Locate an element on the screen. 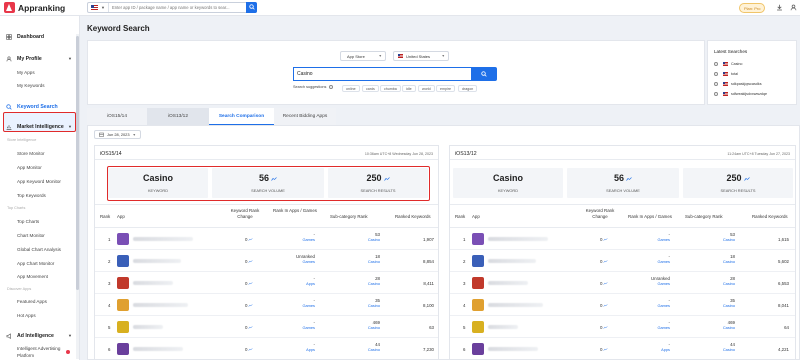  tab-recent-bidding-apps: Recent Bidding Apps is located at coordinates (305, 116).